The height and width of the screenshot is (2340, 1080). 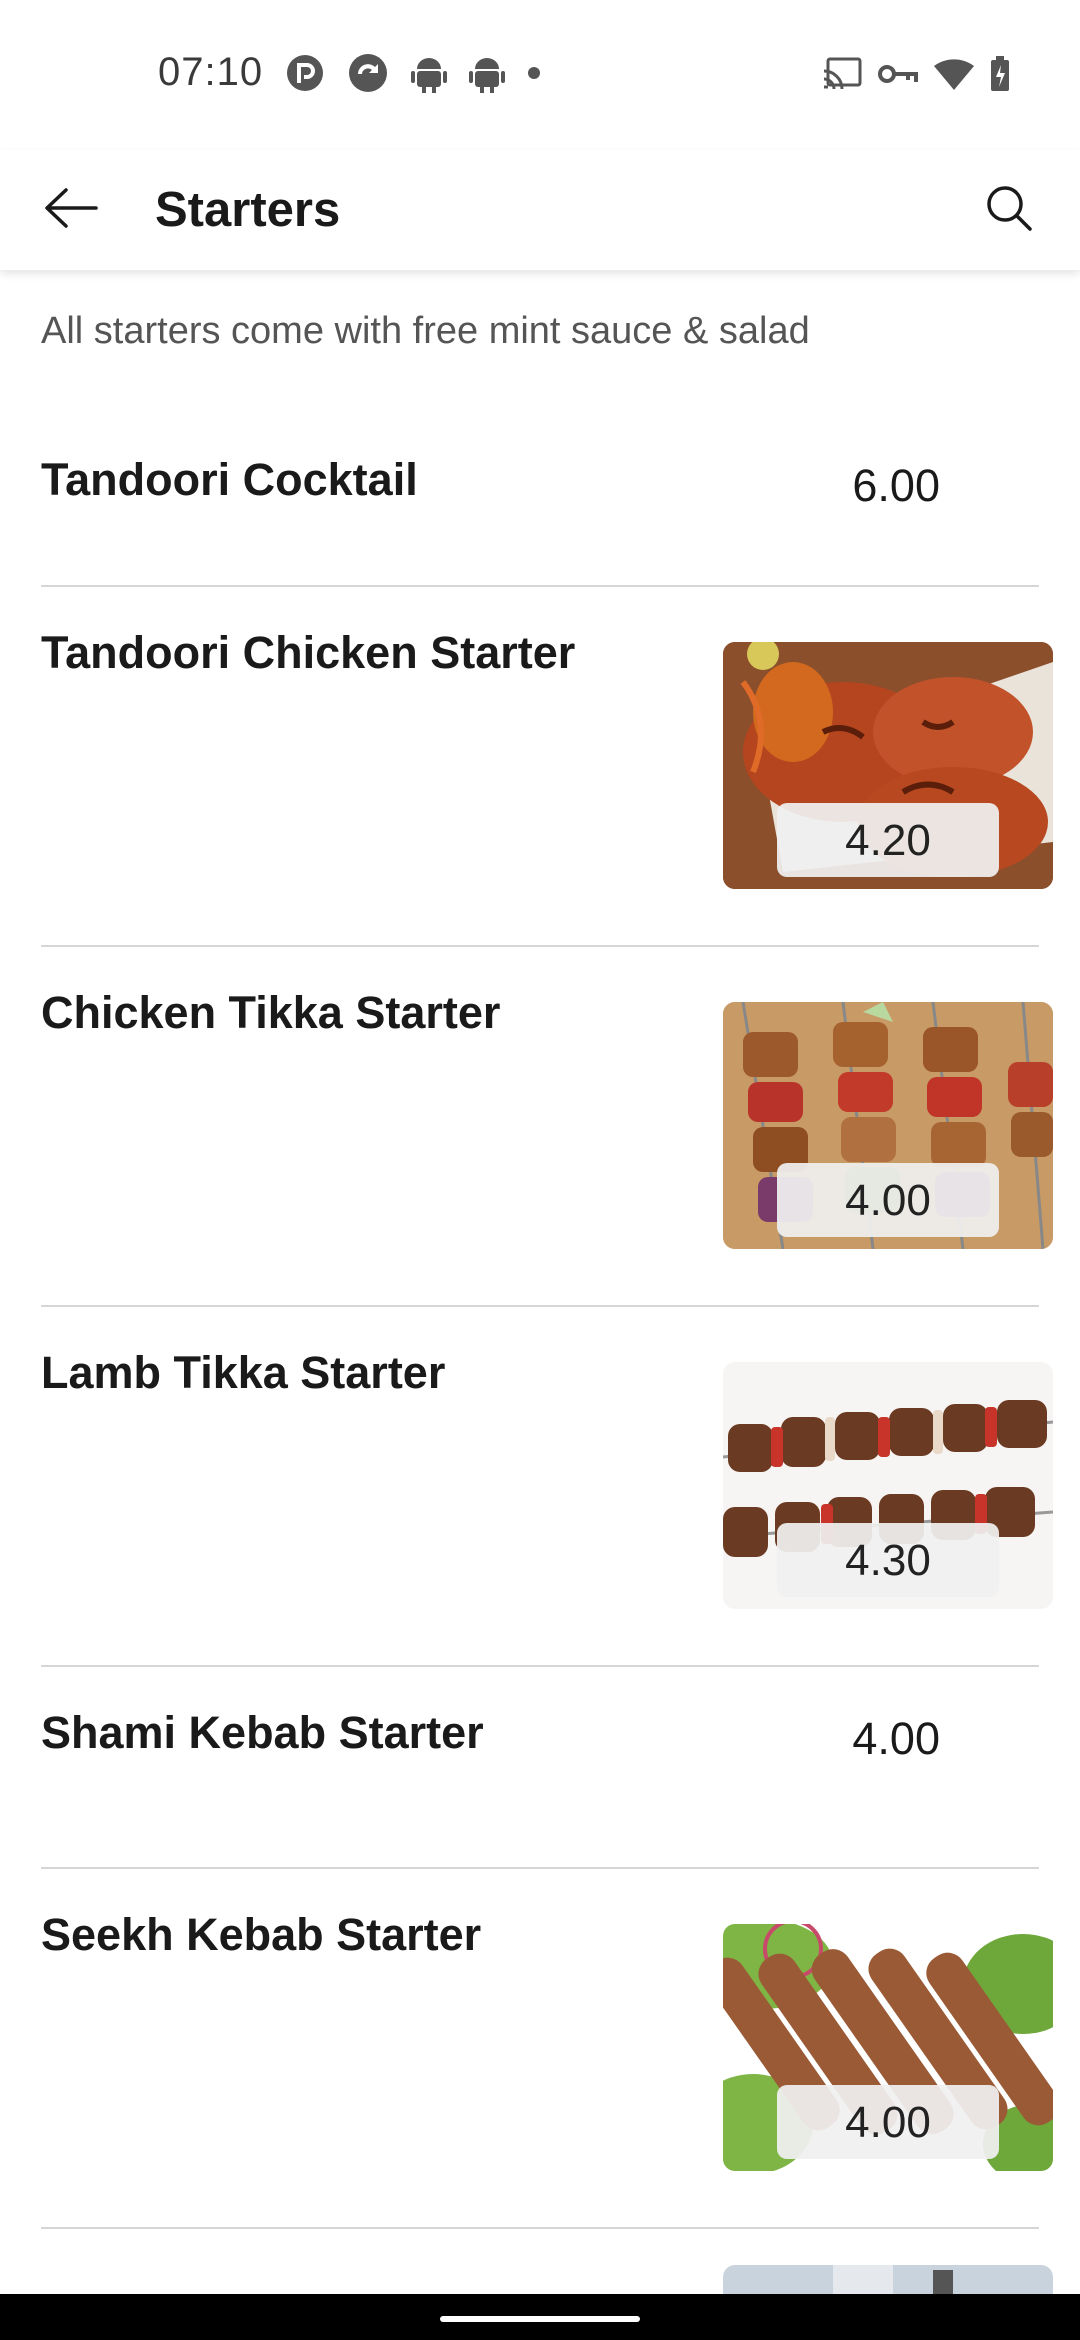 I want to click on status-bar: 07:10, so click(x=540, y=75).